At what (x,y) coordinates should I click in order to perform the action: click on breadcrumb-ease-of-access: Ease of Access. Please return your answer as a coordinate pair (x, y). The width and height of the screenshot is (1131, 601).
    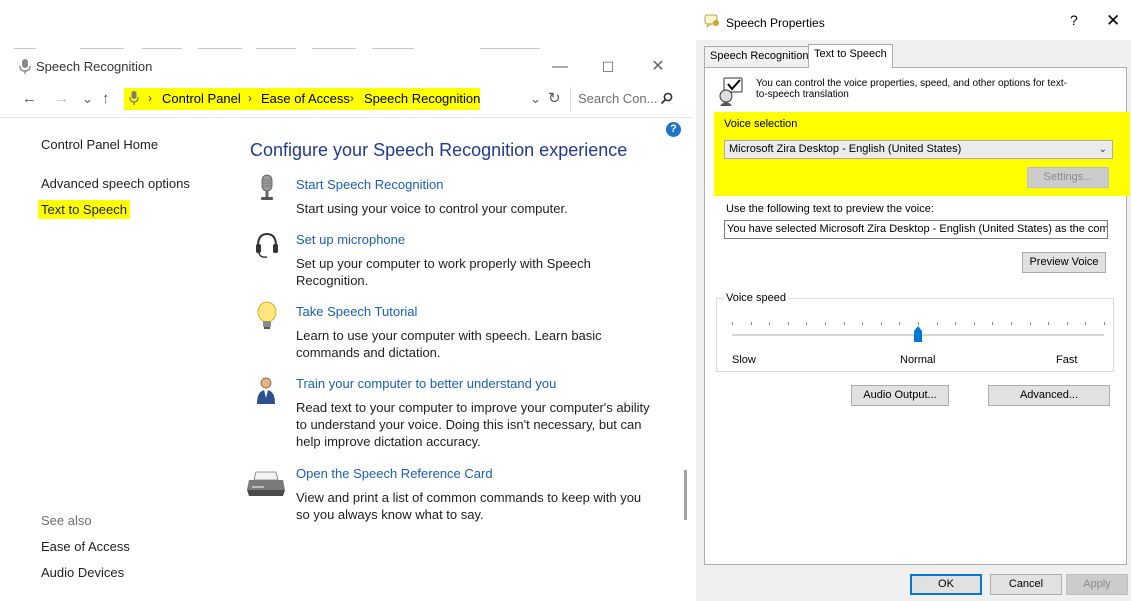
    Looking at the image, I should click on (305, 98).